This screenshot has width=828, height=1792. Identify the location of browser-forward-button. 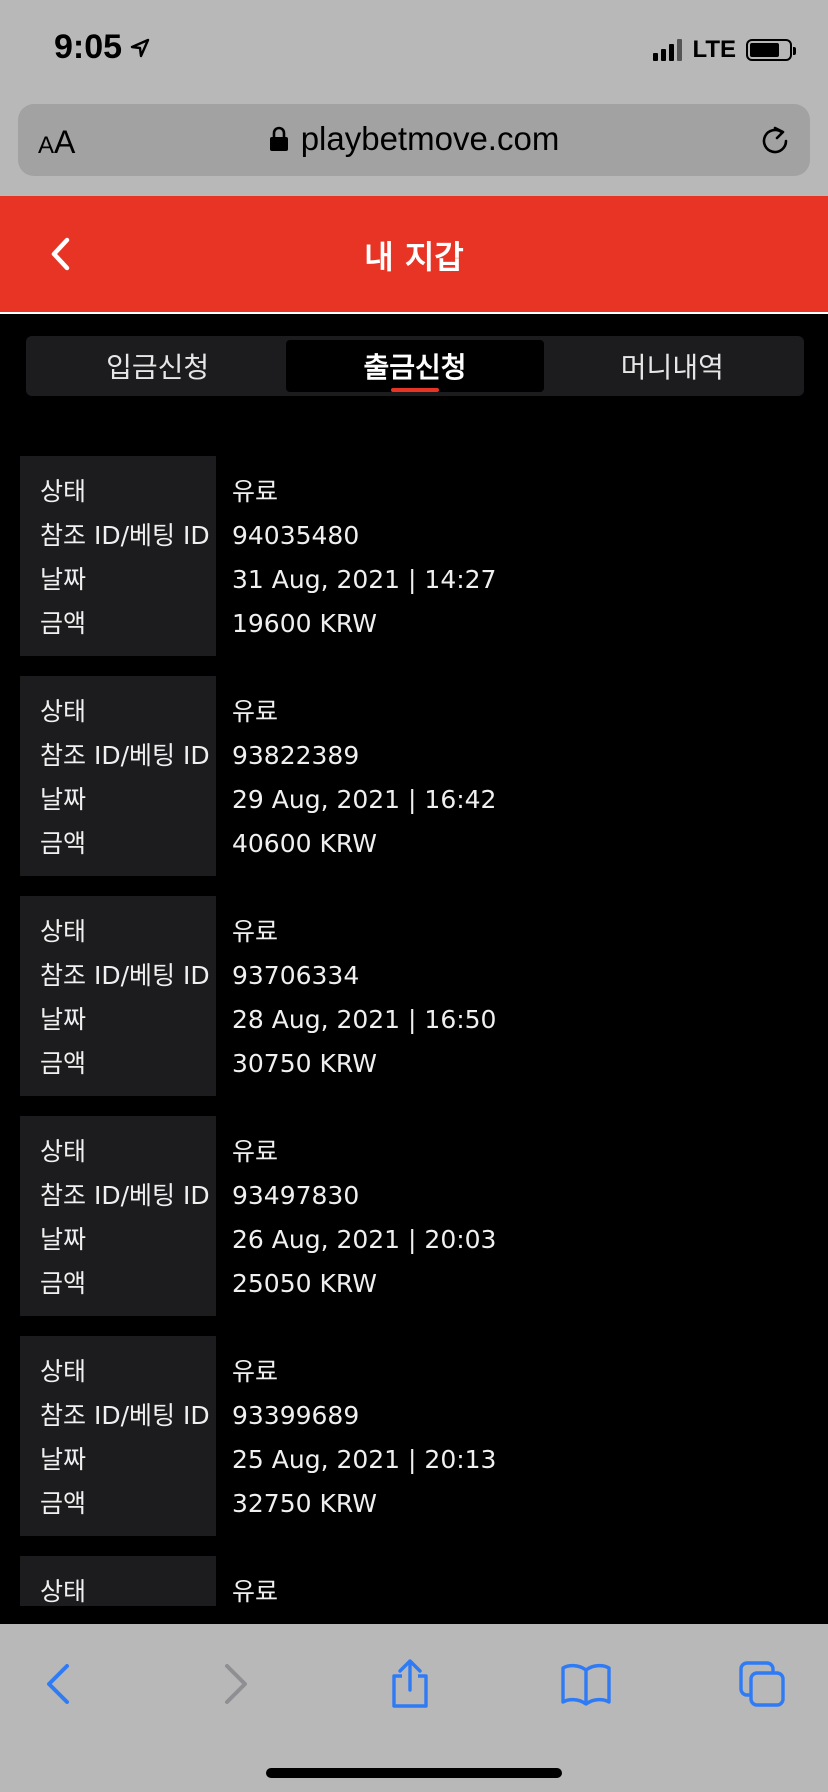
(236, 1684).